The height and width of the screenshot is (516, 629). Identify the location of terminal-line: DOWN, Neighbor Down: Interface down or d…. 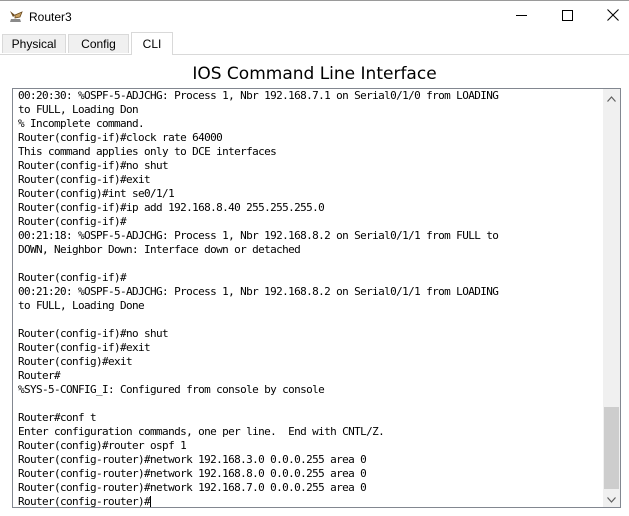
(159, 249).